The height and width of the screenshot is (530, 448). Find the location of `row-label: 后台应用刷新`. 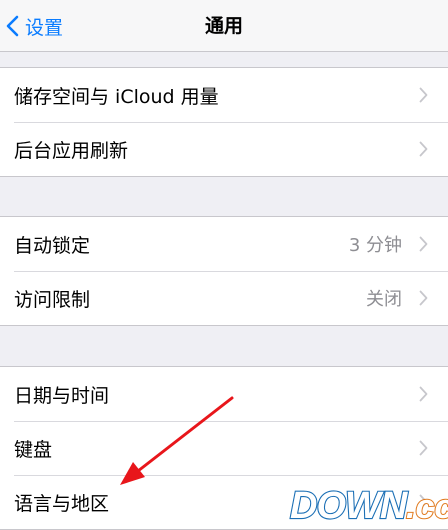

row-label: 后台应用刷新 is located at coordinates (71, 150).